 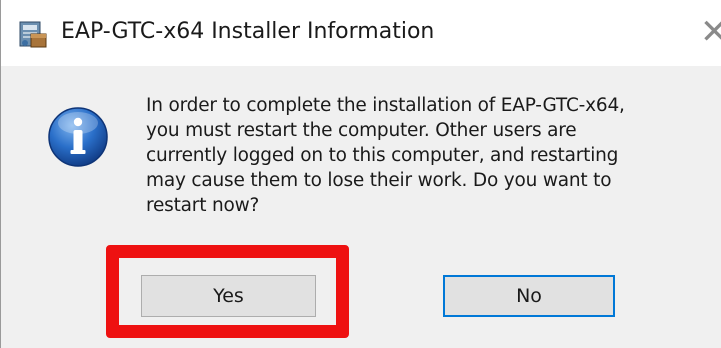 What do you see at coordinates (33, 34) in the screenshot?
I see `installer-icon` at bounding box center [33, 34].